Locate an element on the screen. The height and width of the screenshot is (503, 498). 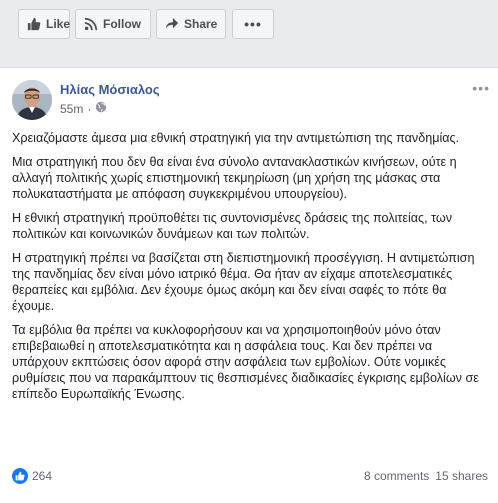
page-action-bar: Like Follow Share ••• is located at coordinates (249, 26).